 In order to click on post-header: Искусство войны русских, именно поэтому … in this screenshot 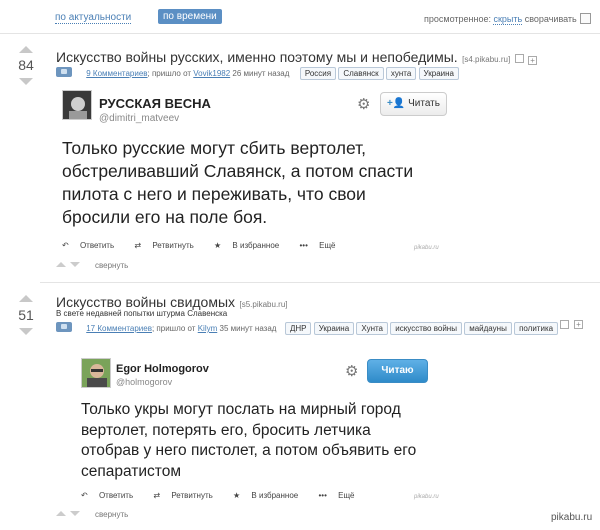, I will do `click(297, 58)`.